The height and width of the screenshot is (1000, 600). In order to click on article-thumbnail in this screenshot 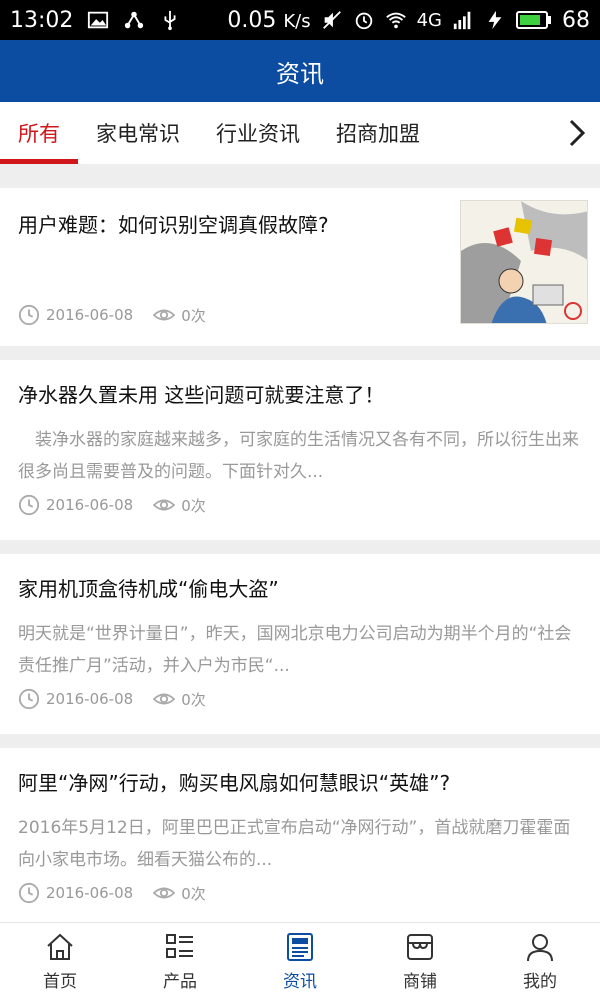, I will do `click(524, 262)`.